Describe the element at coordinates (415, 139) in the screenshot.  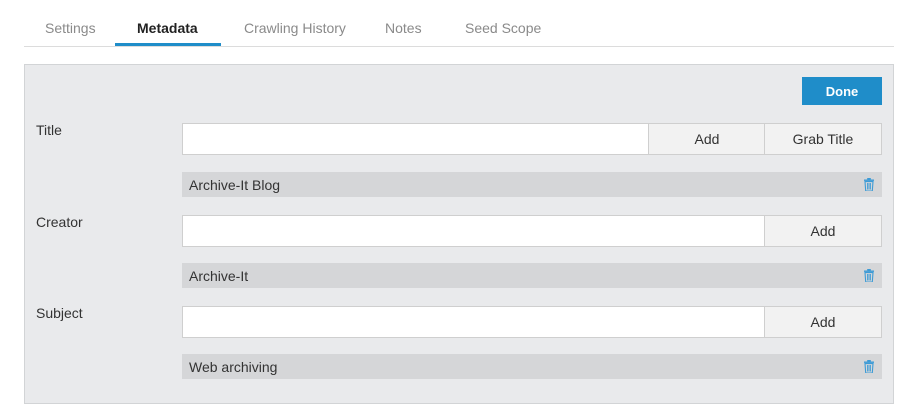
I see `title-input` at that location.